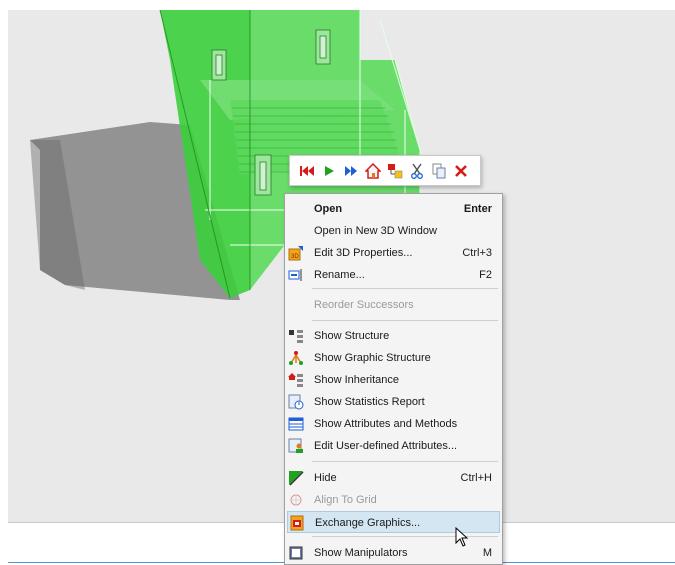 Image resolution: width=675 pixels, height=565 pixels. Describe the element at coordinates (461, 171) in the screenshot. I see `delete-icon` at that location.